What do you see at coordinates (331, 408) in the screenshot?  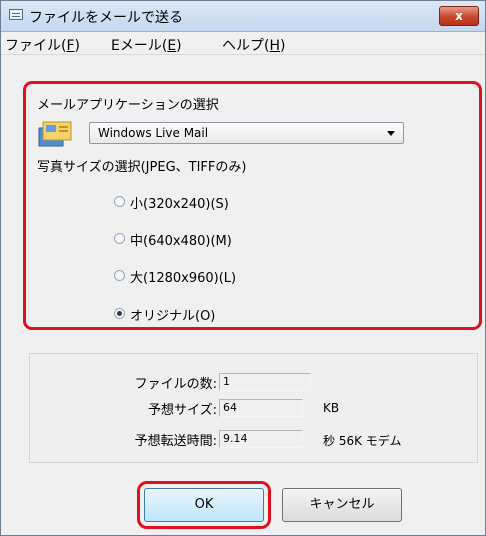 I see `expected-size-unit: KB` at bounding box center [331, 408].